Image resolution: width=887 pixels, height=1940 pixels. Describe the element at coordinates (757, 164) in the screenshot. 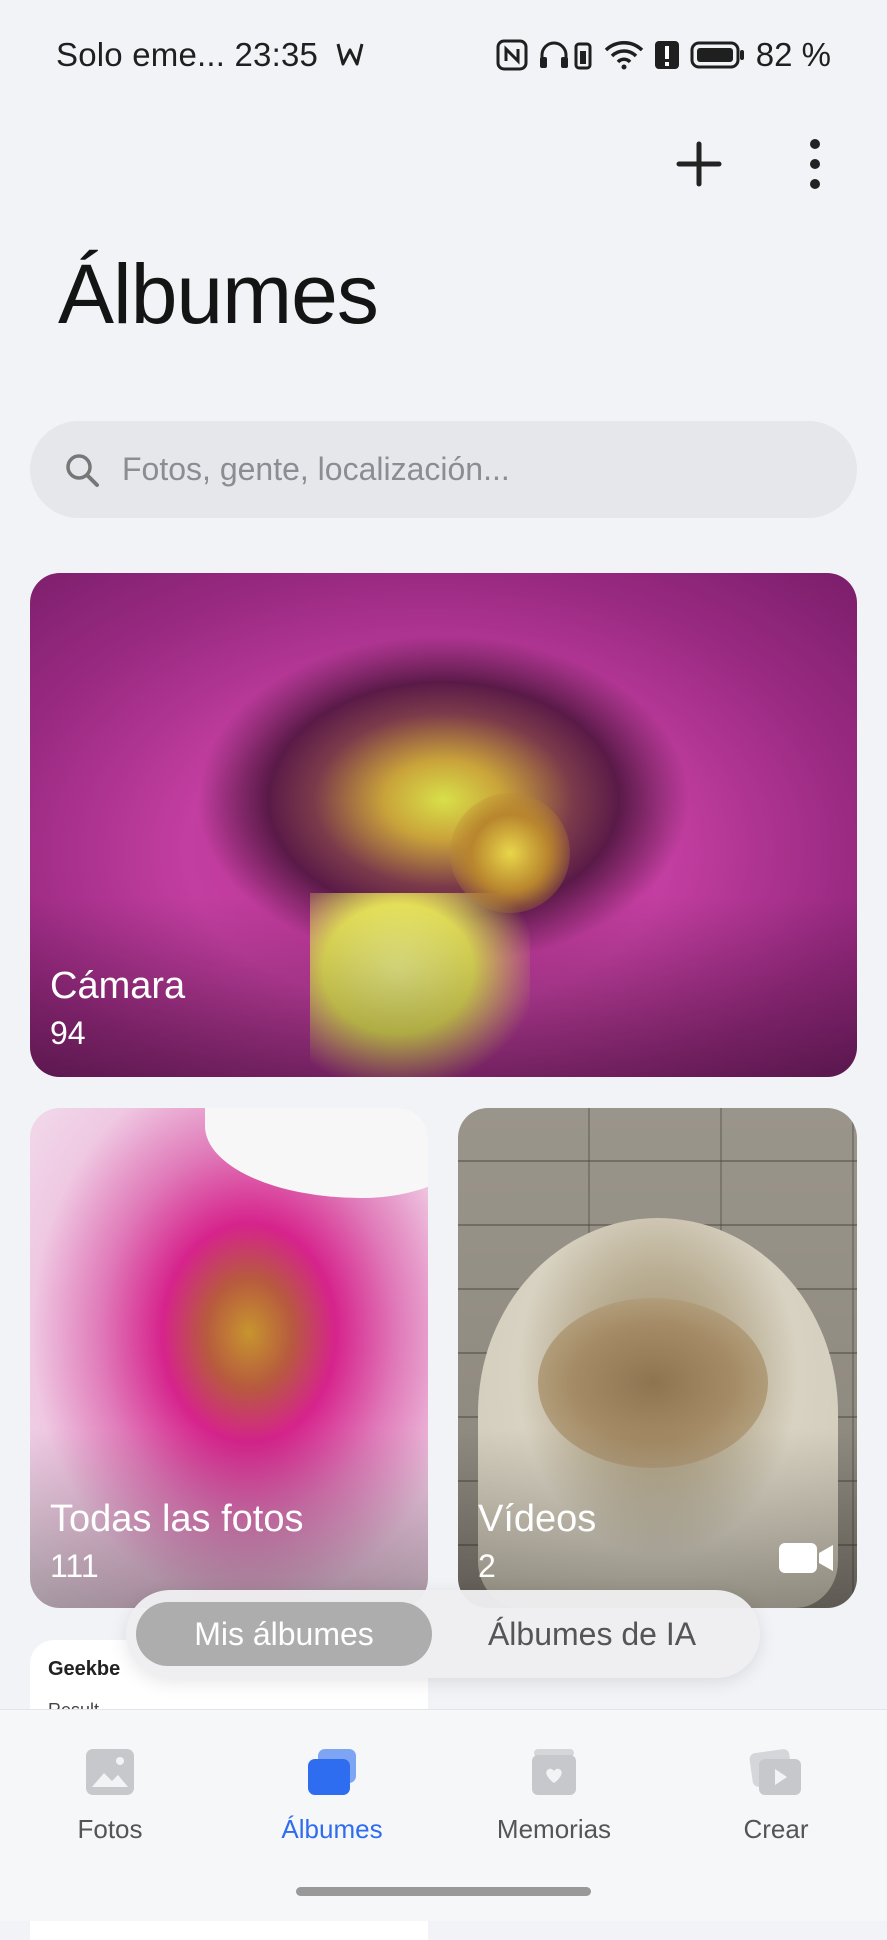

I see `top-actions` at that location.